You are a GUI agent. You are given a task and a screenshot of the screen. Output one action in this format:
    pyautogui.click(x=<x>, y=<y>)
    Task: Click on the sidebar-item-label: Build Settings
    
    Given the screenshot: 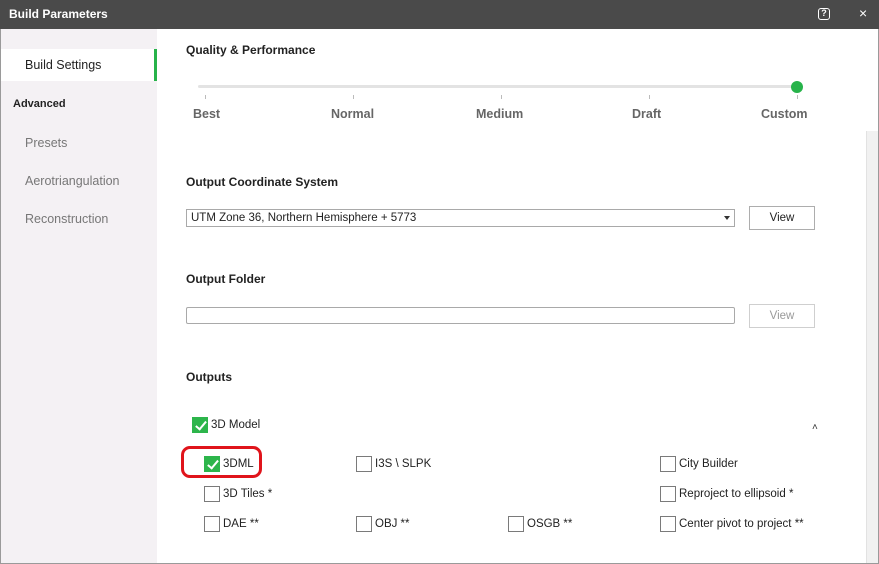 What is the action you would take?
    pyautogui.click(x=63, y=65)
    